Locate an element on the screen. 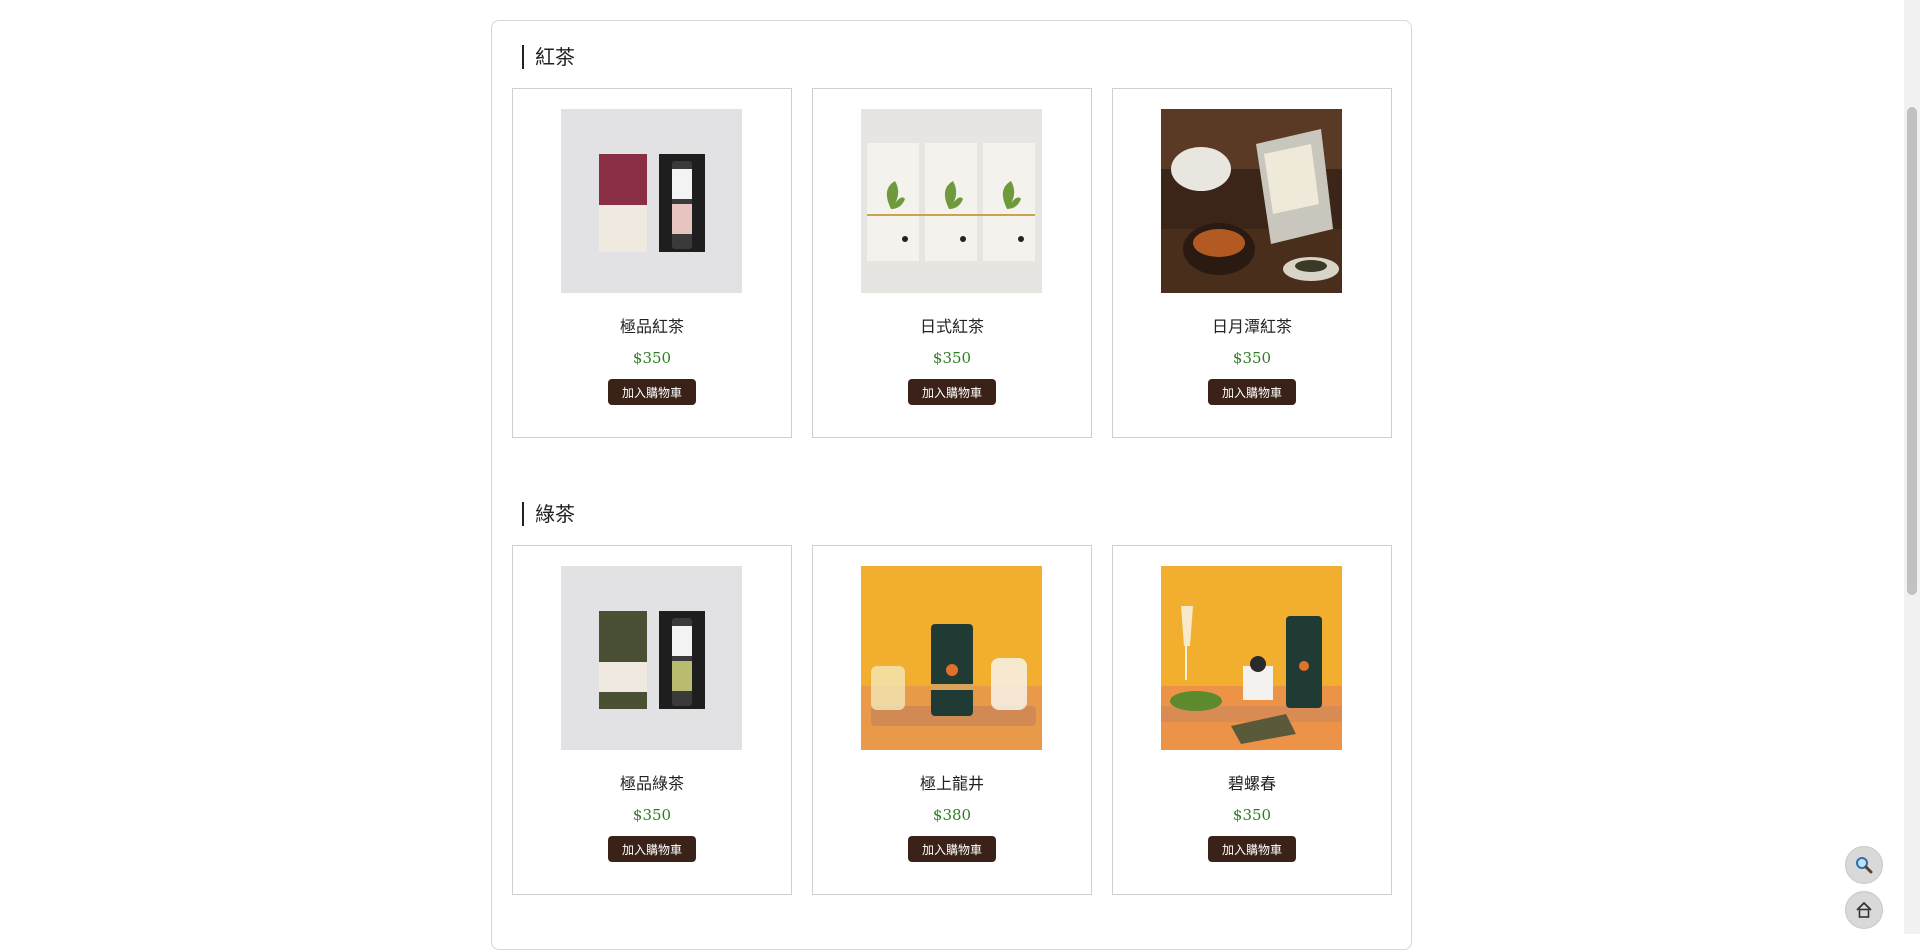 This screenshot has width=1920, height=950. product-name: 碧螺春 is located at coordinates (1252, 782).